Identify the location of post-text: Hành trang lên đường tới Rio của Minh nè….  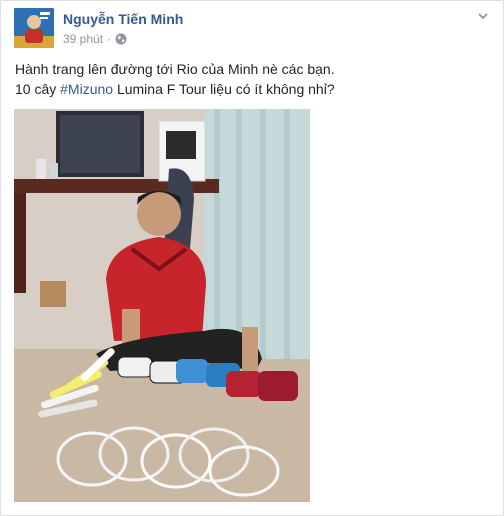
(253, 79).